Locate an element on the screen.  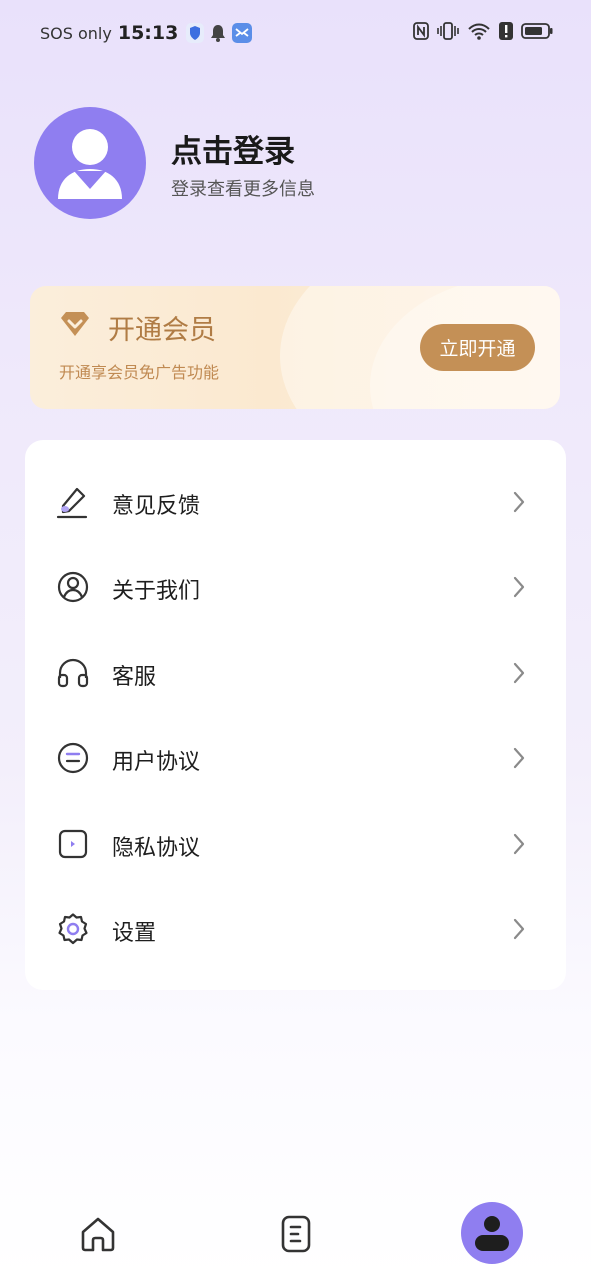
status-left: SOS only 15:13 is located at coordinates (146, 33).